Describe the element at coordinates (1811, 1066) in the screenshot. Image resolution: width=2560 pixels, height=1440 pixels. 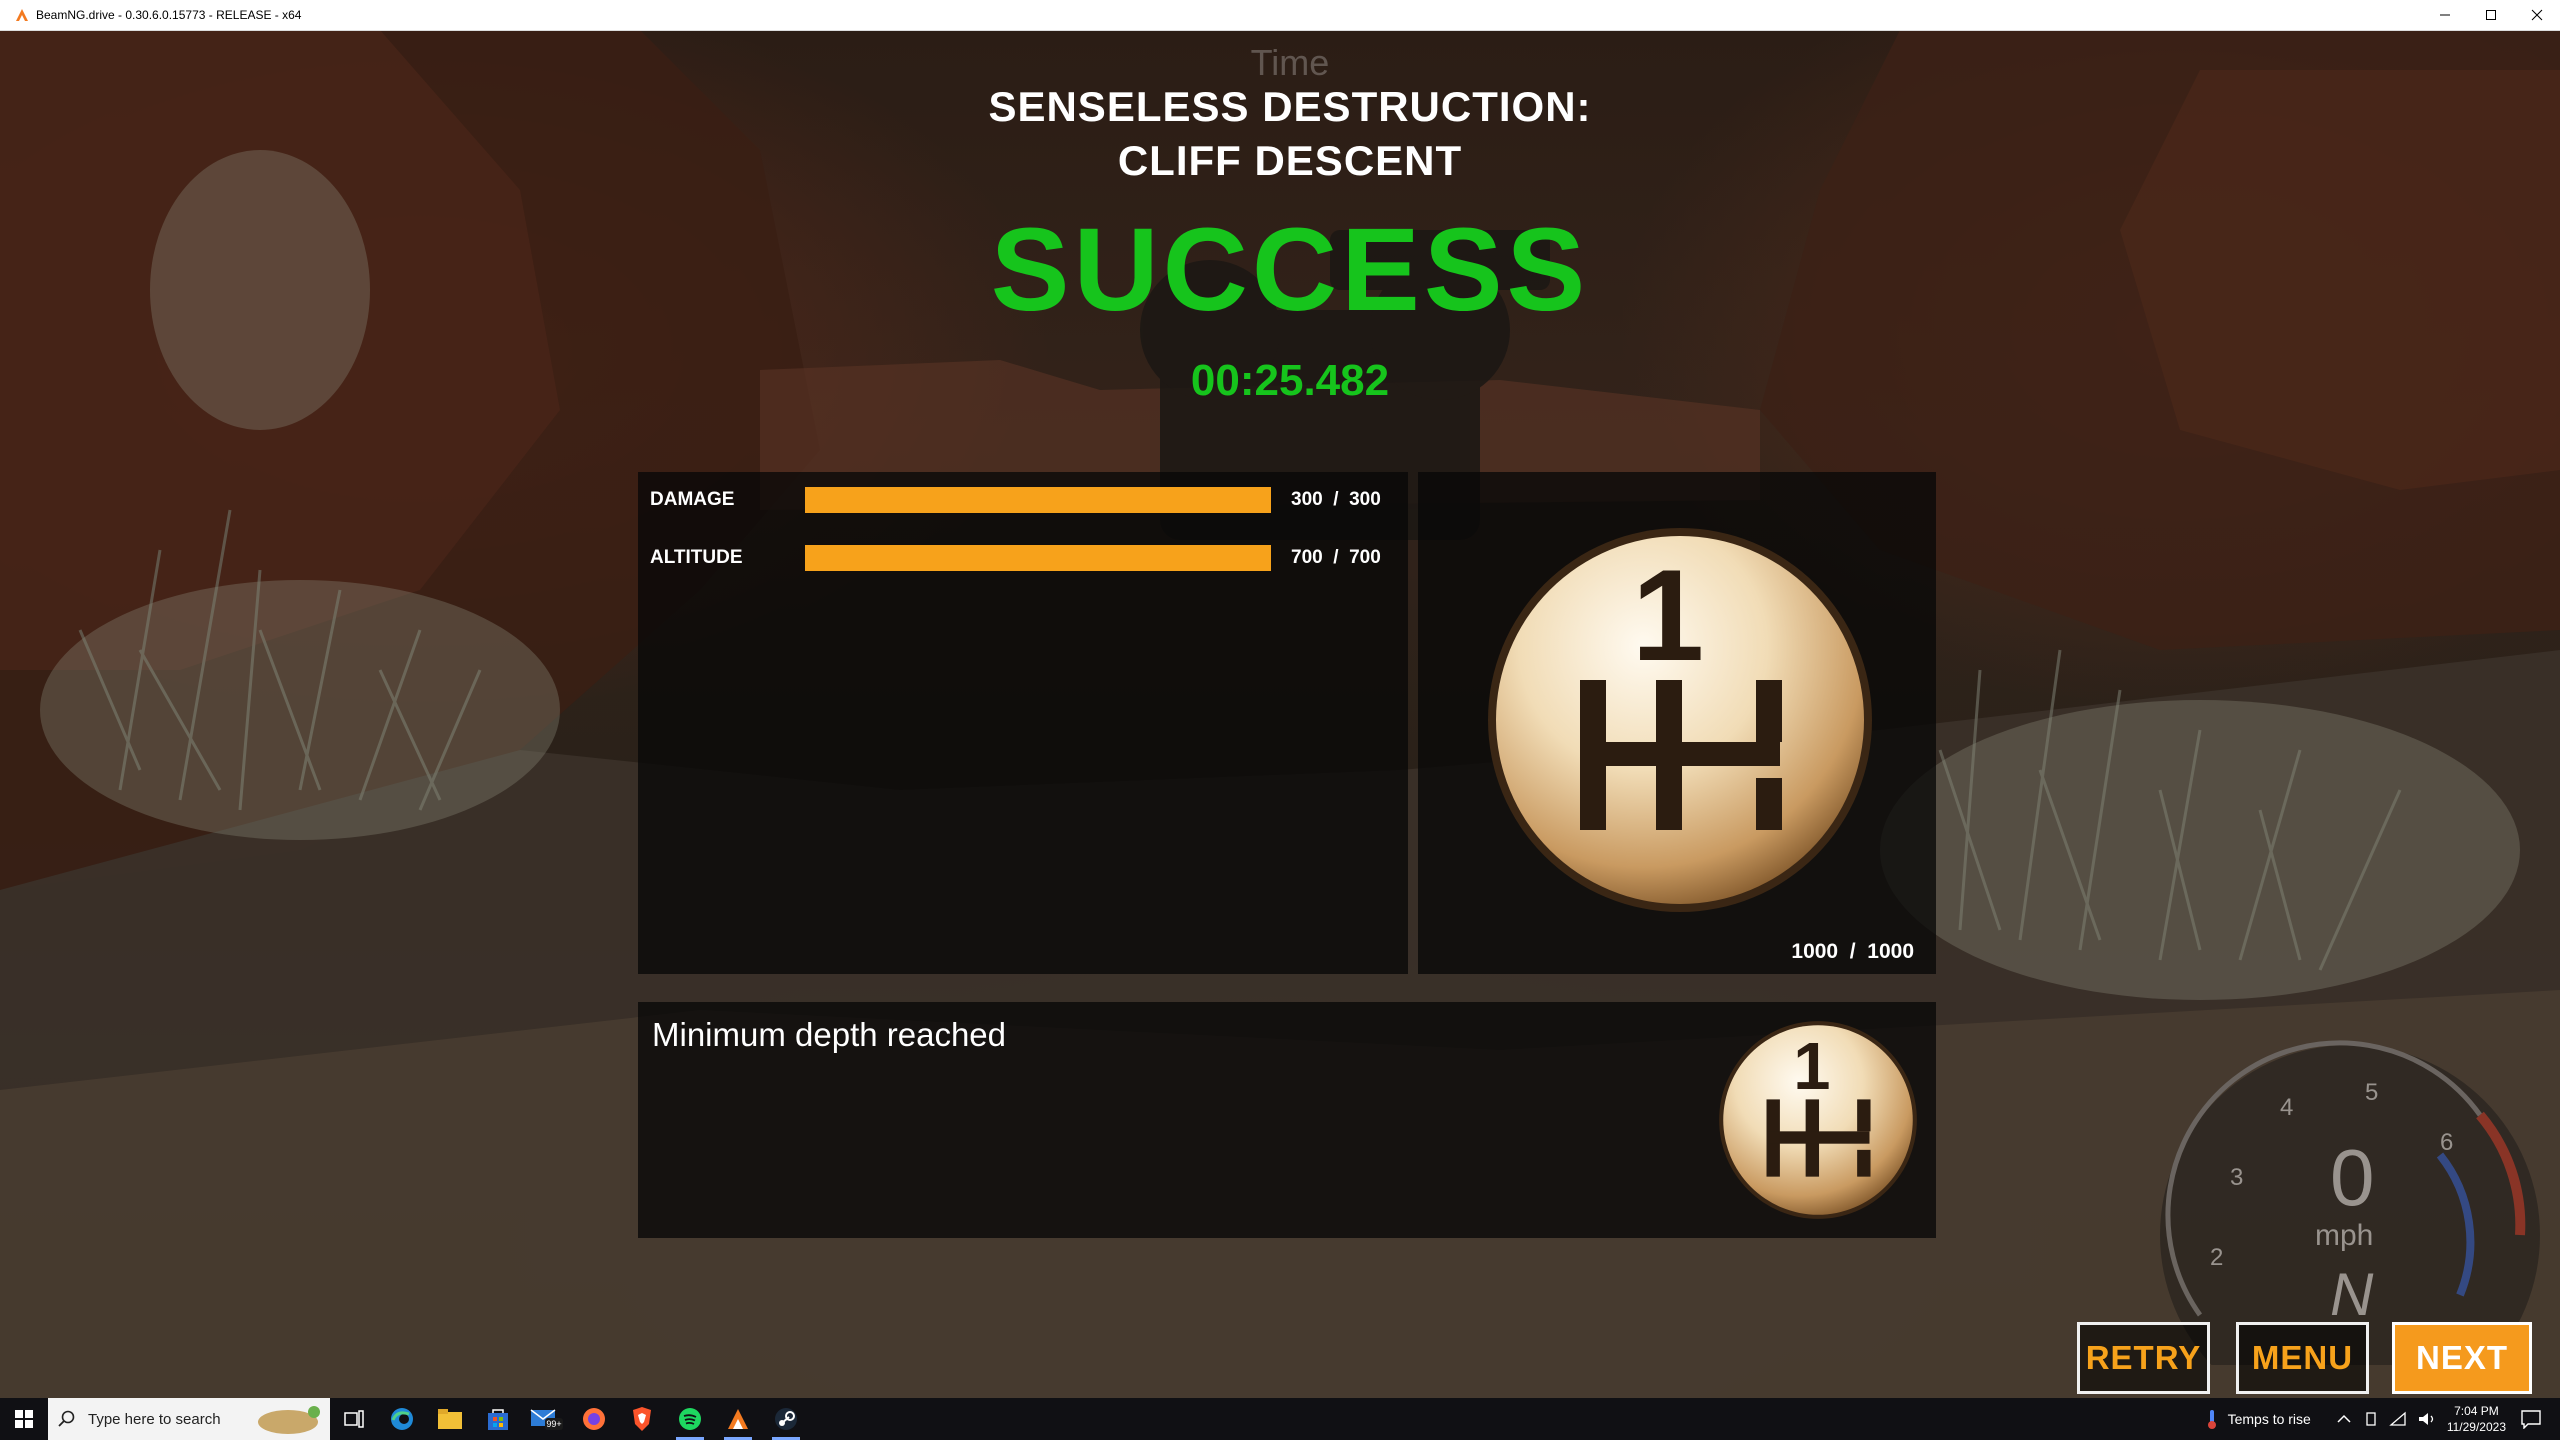
I see `objective-gear-digit: 1` at that location.